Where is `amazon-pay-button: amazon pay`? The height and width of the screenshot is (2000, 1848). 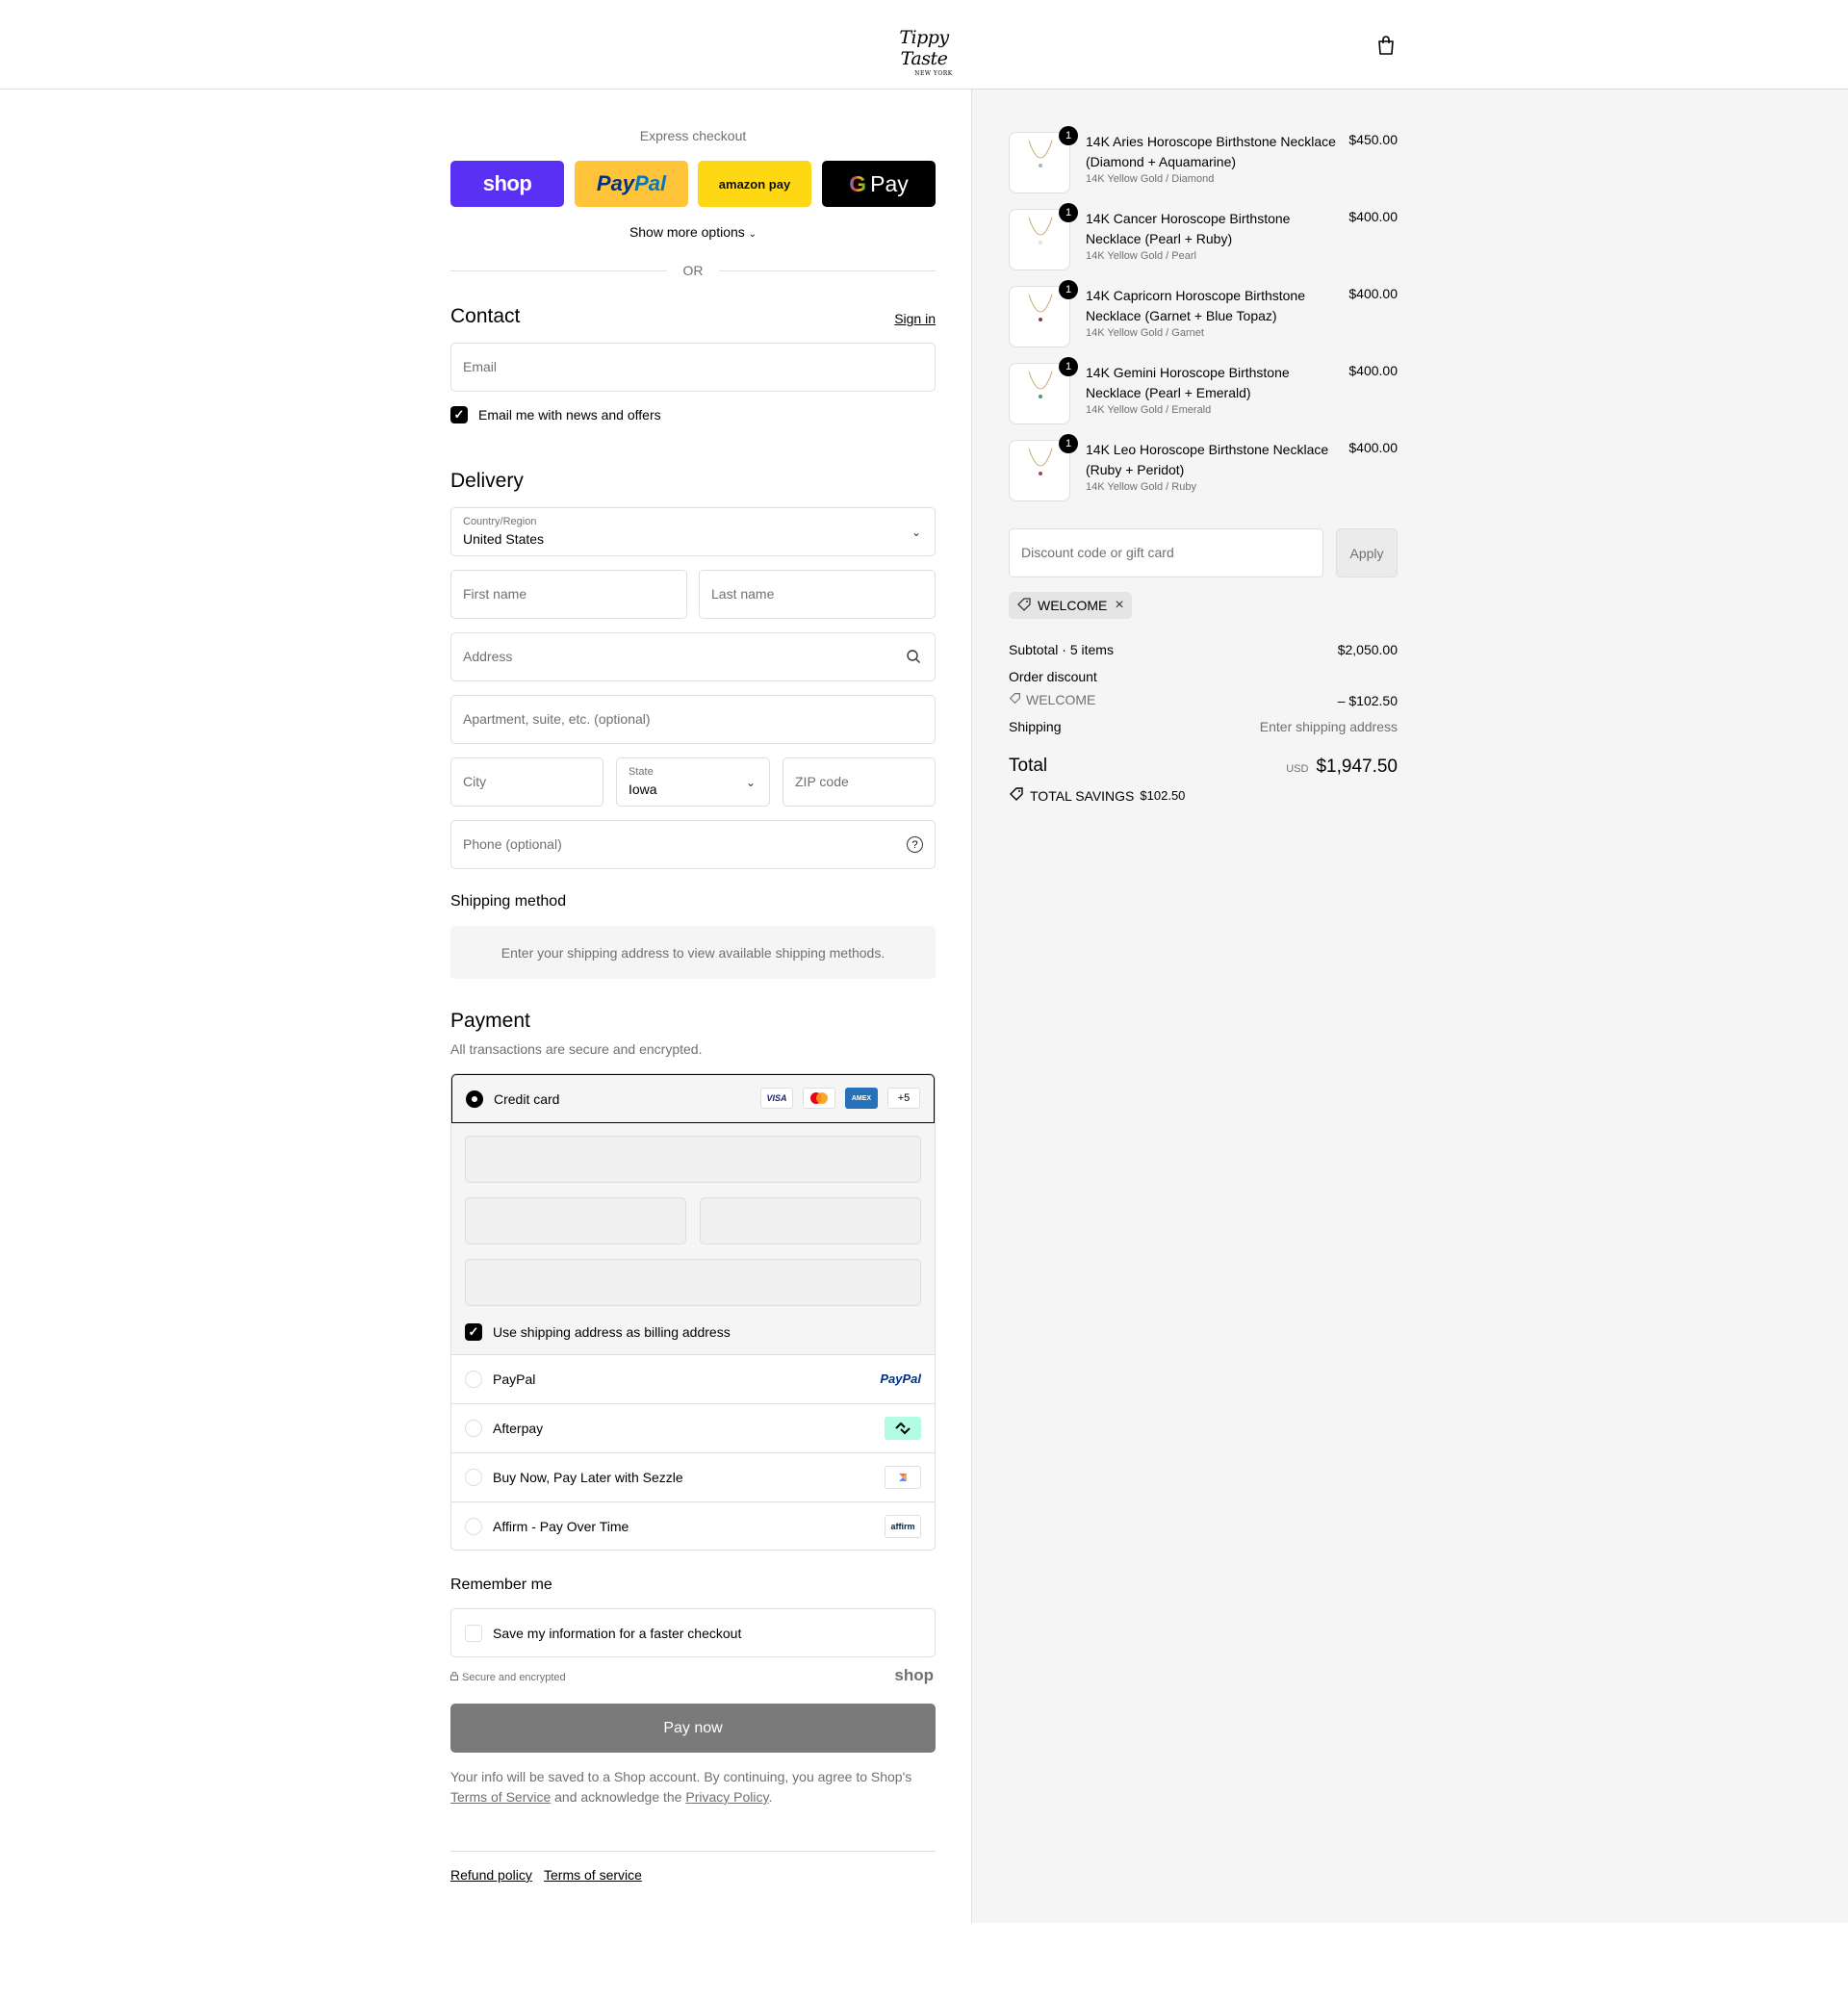
amazon-pay-button: amazon pay is located at coordinates (754, 184).